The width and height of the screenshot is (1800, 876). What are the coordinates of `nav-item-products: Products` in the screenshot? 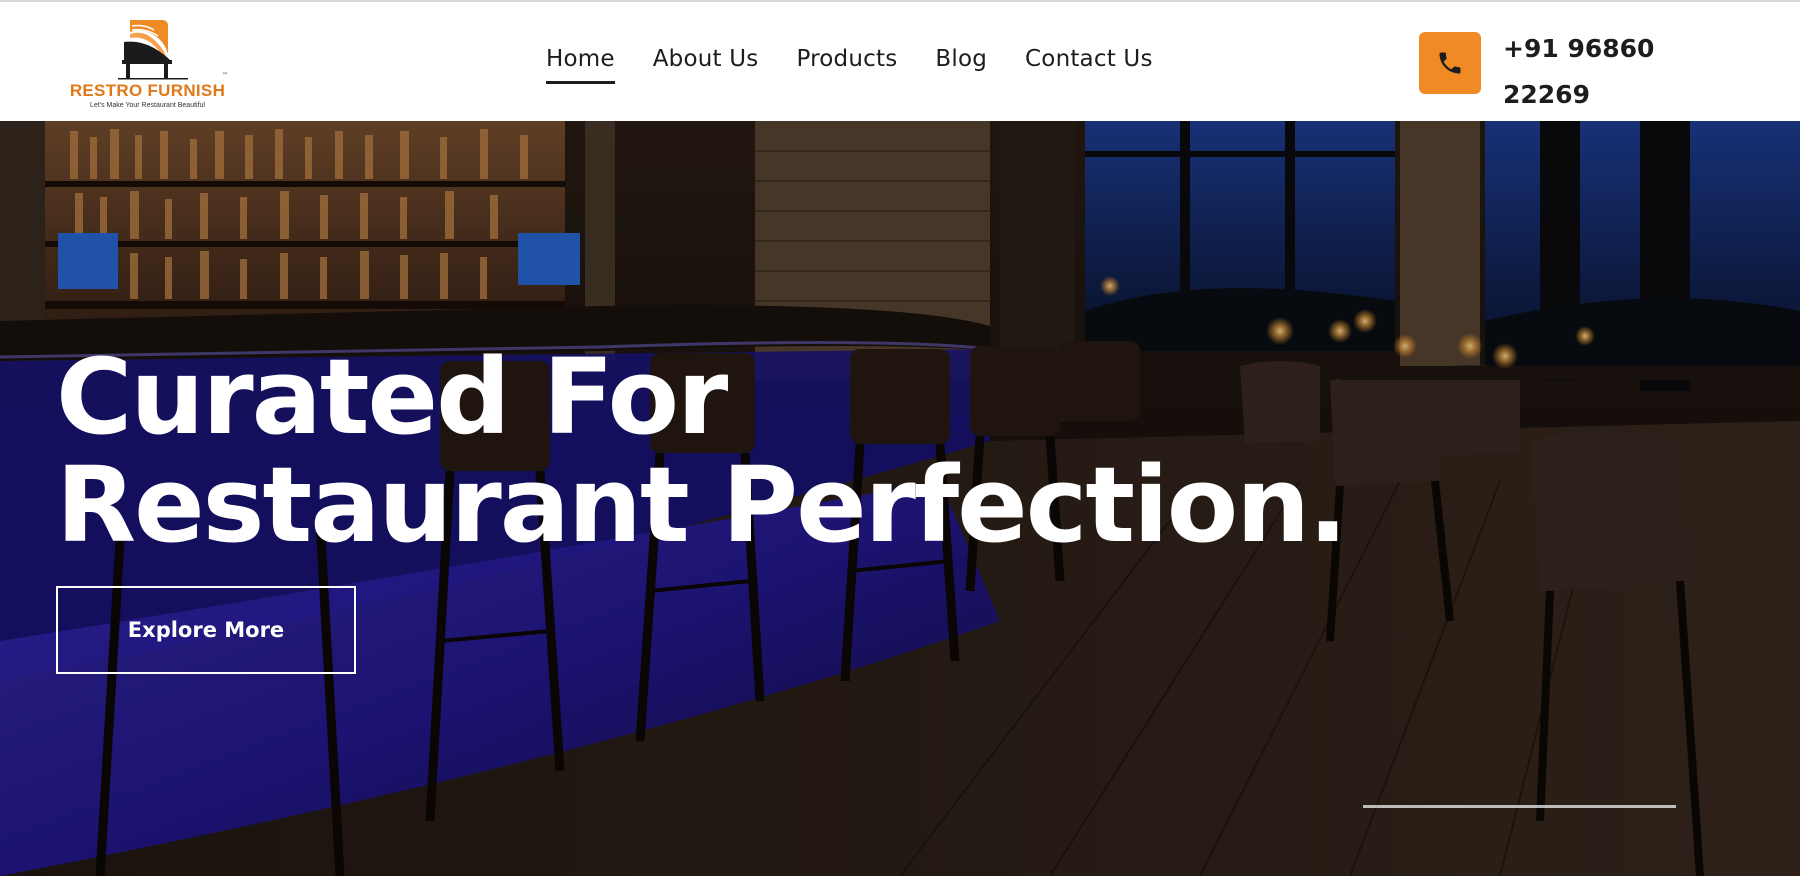 It's located at (846, 59).